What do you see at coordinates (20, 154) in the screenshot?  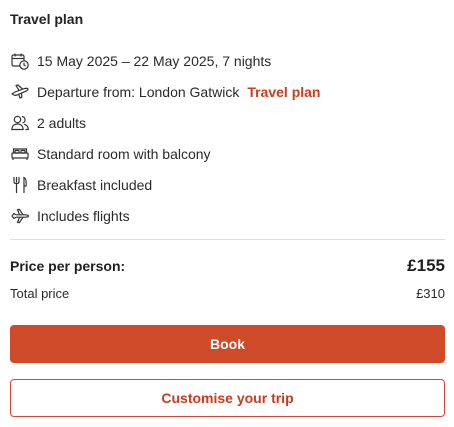 I see `bed-icon` at bounding box center [20, 154].